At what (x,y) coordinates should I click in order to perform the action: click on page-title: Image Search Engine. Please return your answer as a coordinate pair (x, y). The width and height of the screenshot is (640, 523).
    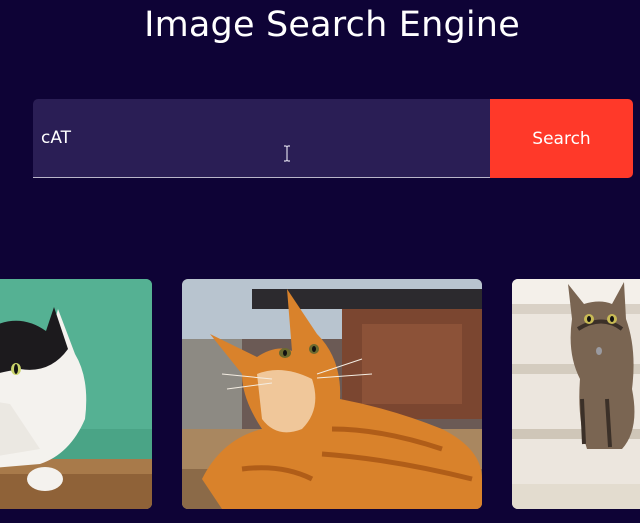
    Looking at the image, I should click on (332, 25).